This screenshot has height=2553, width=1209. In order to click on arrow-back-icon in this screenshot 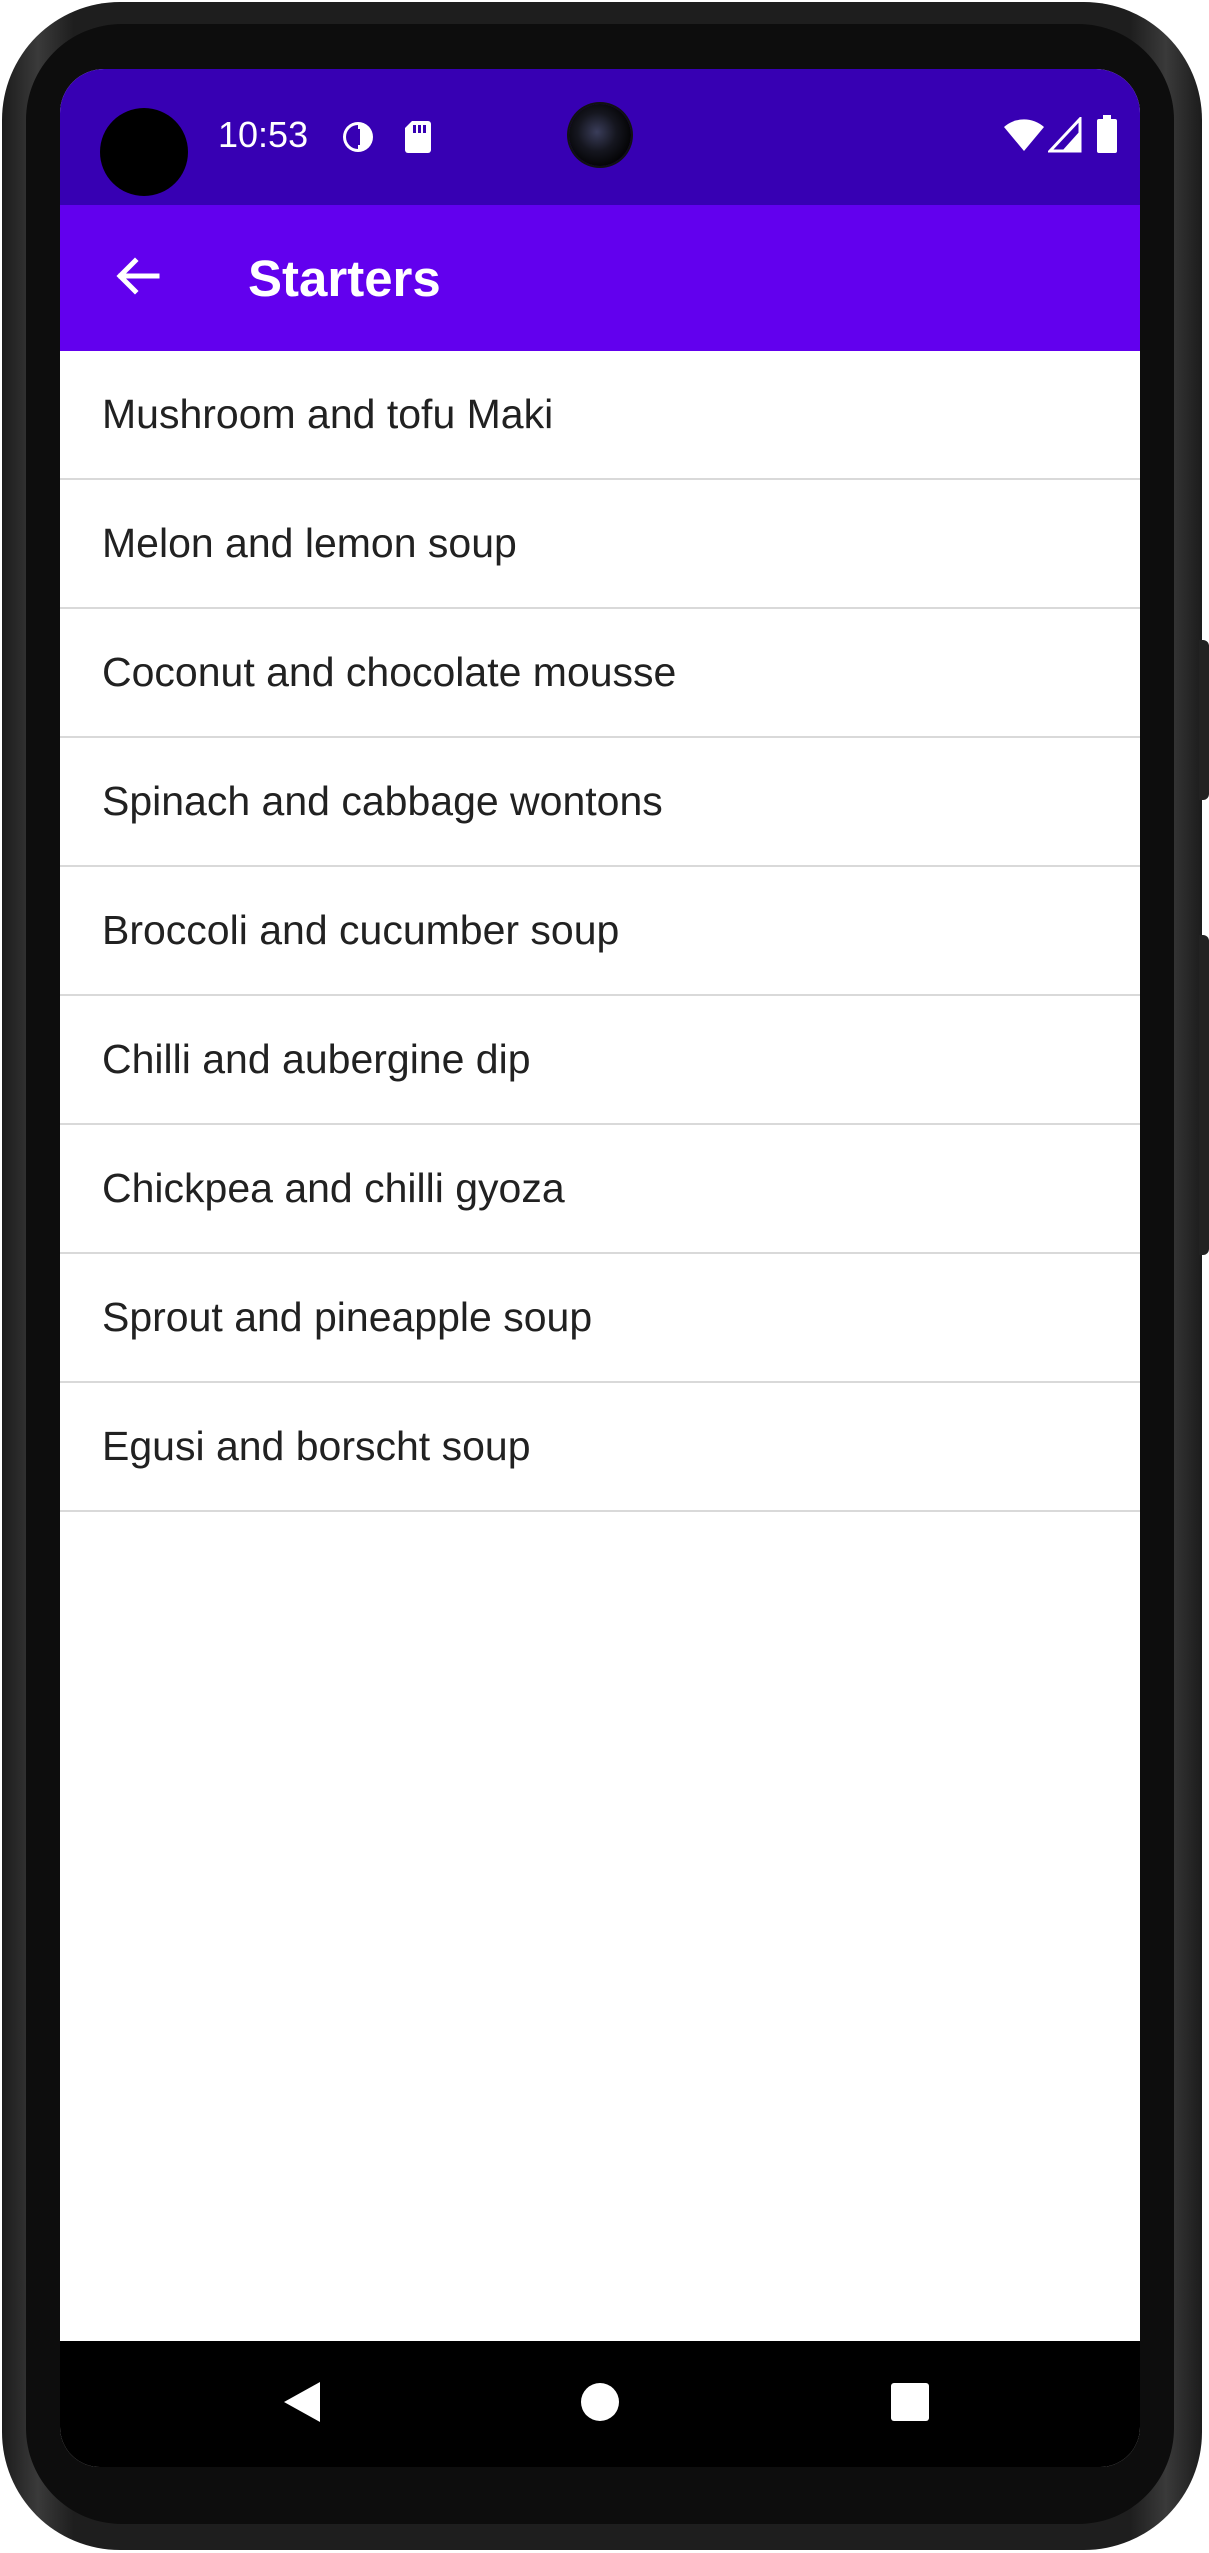, I will do `click(137, 278)`.